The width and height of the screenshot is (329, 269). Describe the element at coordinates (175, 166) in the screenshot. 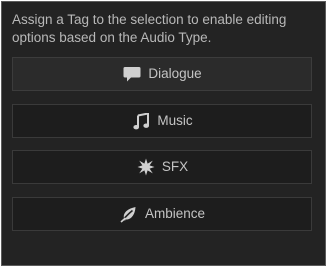

I see `sfx-label: SFX` at that location.